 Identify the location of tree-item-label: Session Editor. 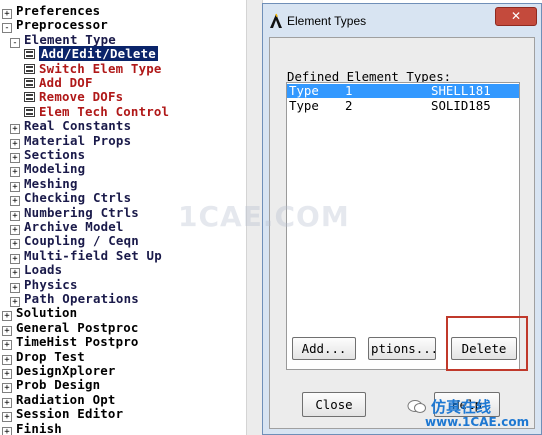
(70, 414).